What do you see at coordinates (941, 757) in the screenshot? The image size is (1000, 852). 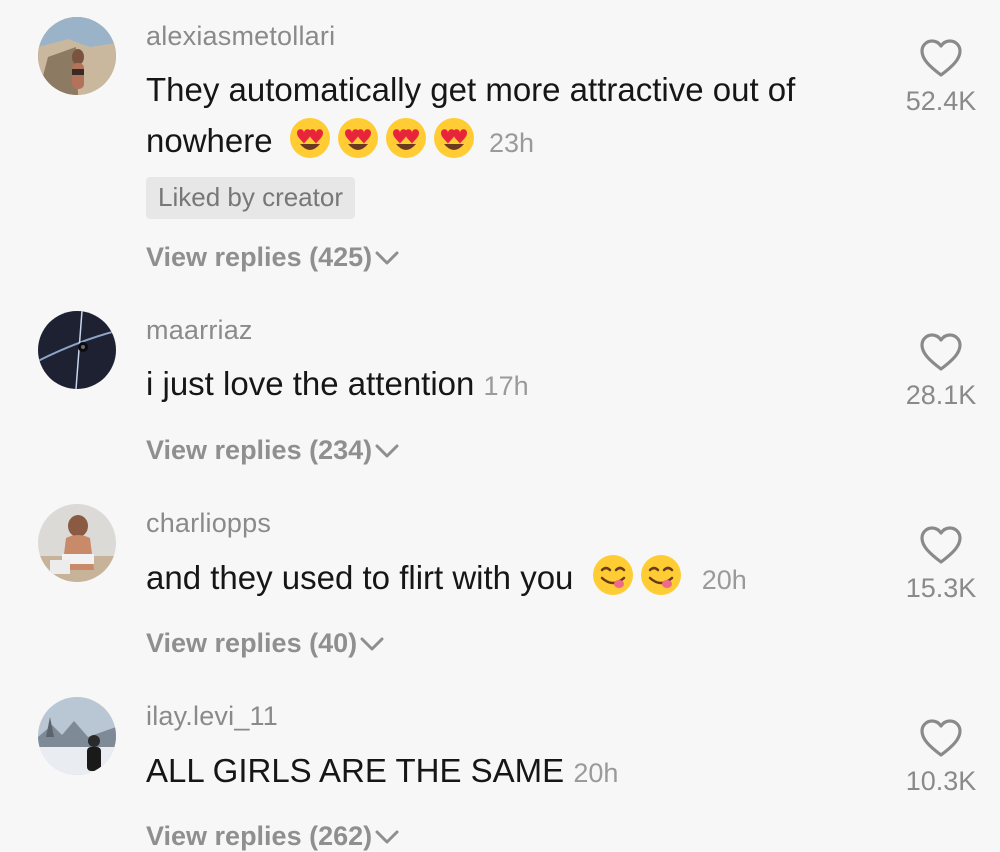 I see `like-button: 10.3K` at bounding box center [941, 757].